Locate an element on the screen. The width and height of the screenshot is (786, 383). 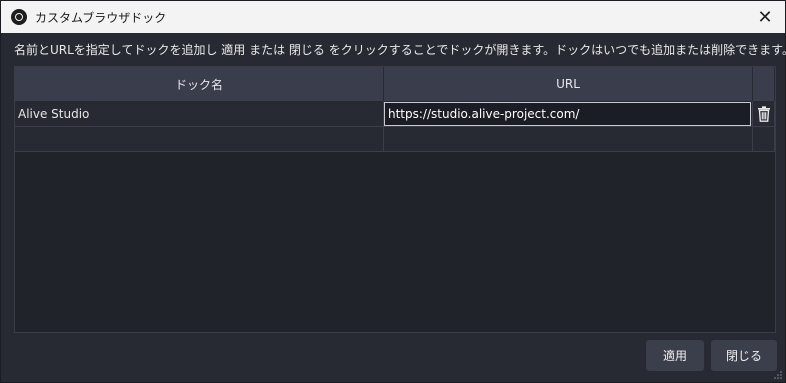
apply-button: 適用 is located at coordinates (675, 355).